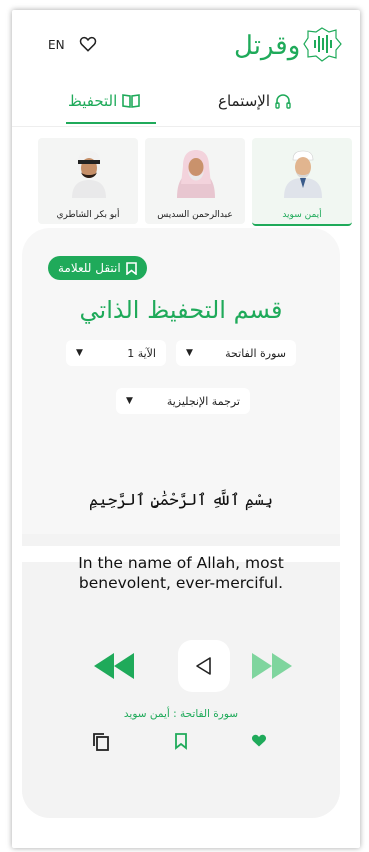 Image resolution: width=369 pixels, height=852 pixels. I want to click on play-button, so click(204, 666).